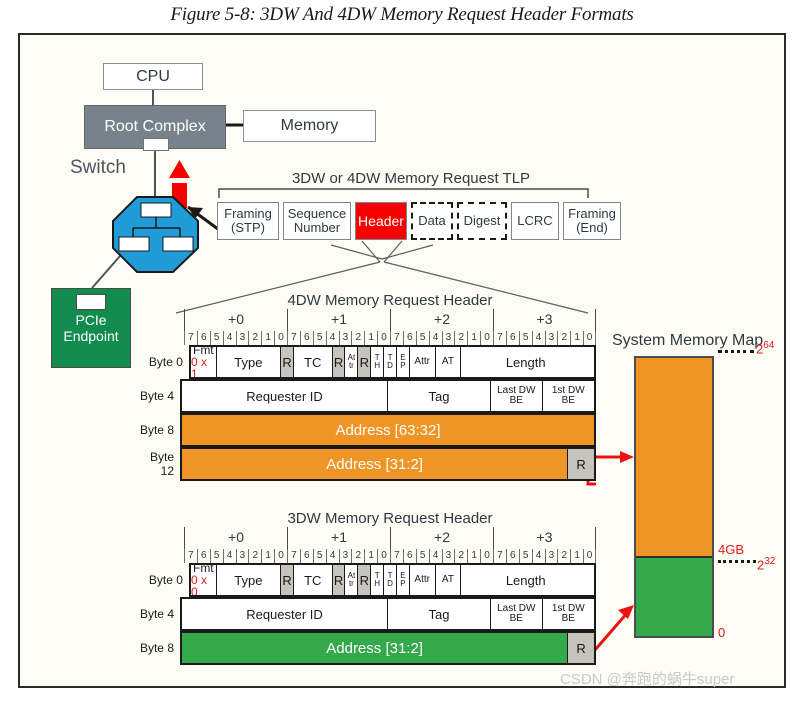 Image resolution: width=804 pixels, height=705 pixels. I want to click on hdr3dw-dword-label: +2, so click(441, 538).